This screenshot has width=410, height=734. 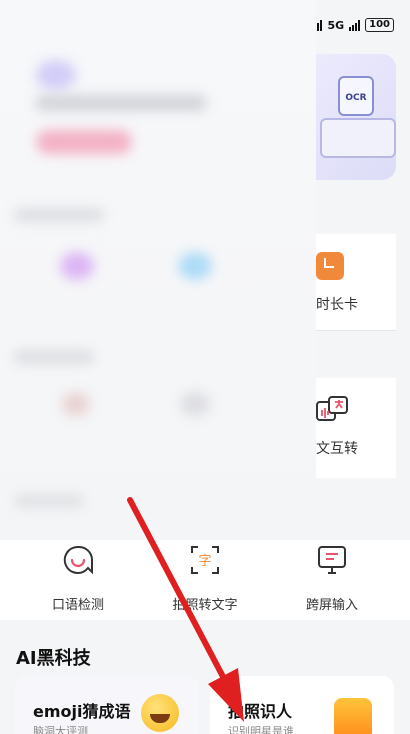 I want to click on clock-icon, so click(x=330, y=266).